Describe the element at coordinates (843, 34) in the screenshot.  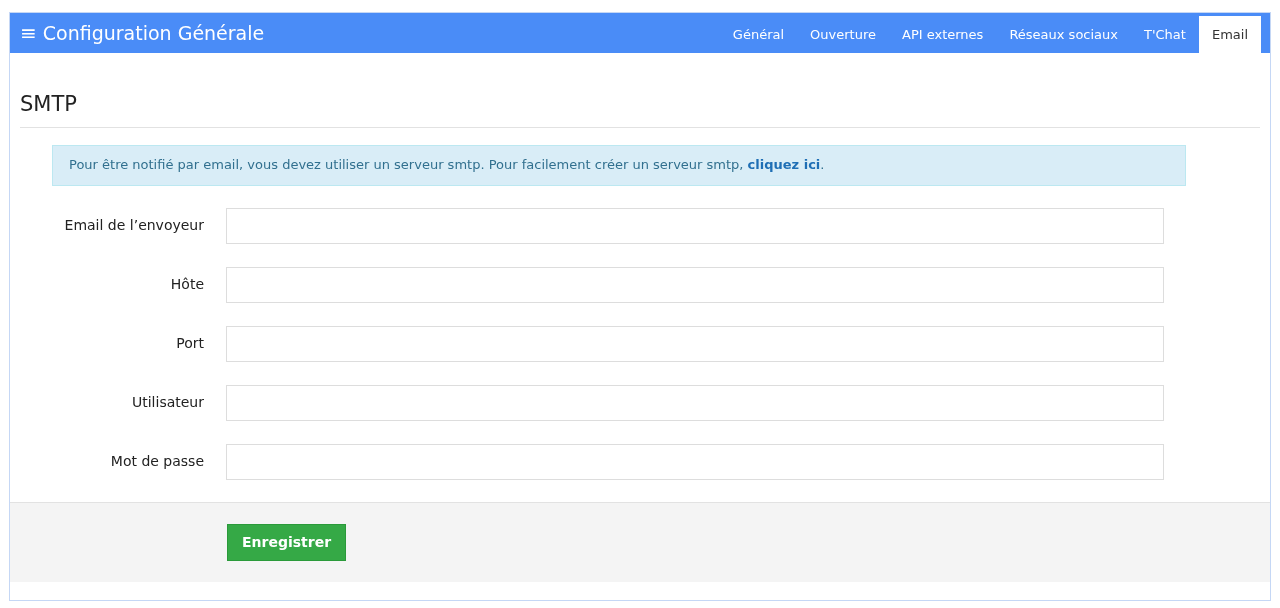
I see `tab: Ouverture` at that location.